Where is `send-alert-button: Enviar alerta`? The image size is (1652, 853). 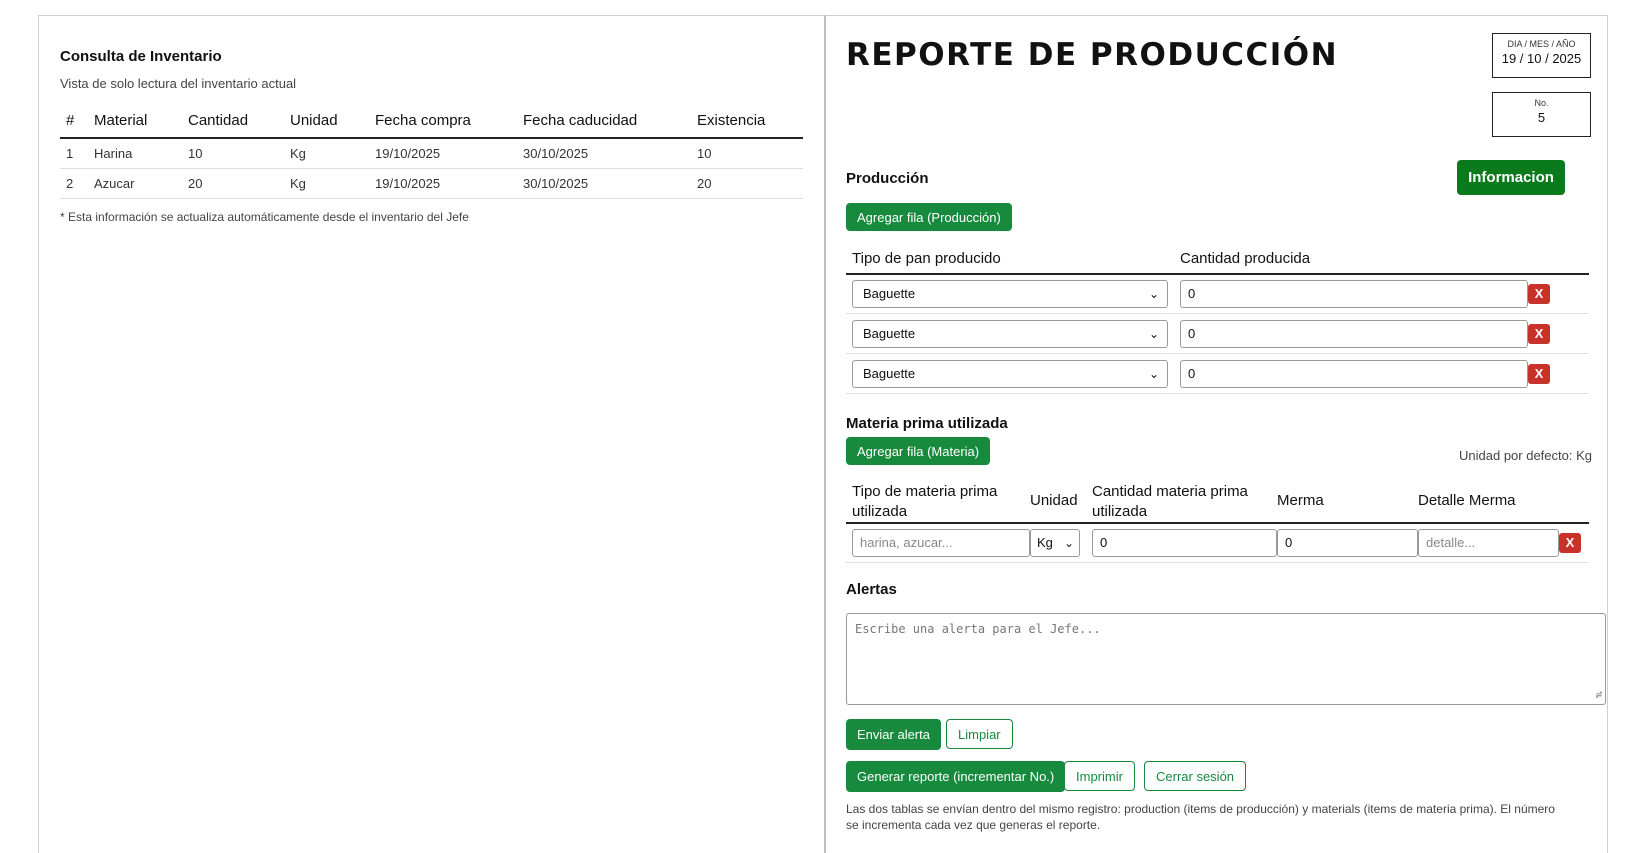
send-alert-button: Enviar alerta is located at coordinates (893, 734).